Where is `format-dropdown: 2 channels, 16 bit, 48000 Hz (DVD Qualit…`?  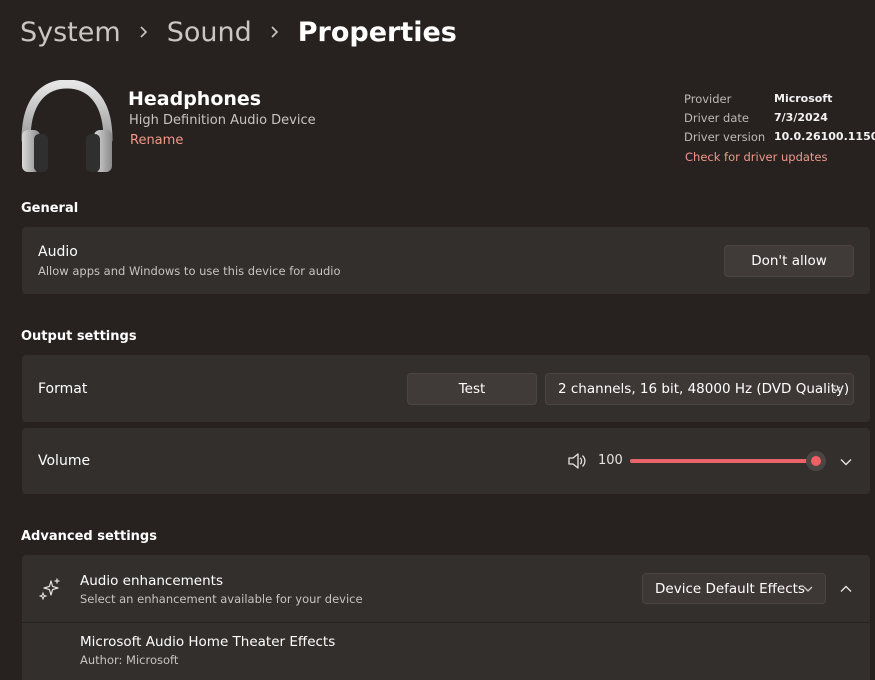
format-dropdown: 2 channels, 16 bit, 48000 Hz (DVD Qualit… is located at coordinates (699, 389).